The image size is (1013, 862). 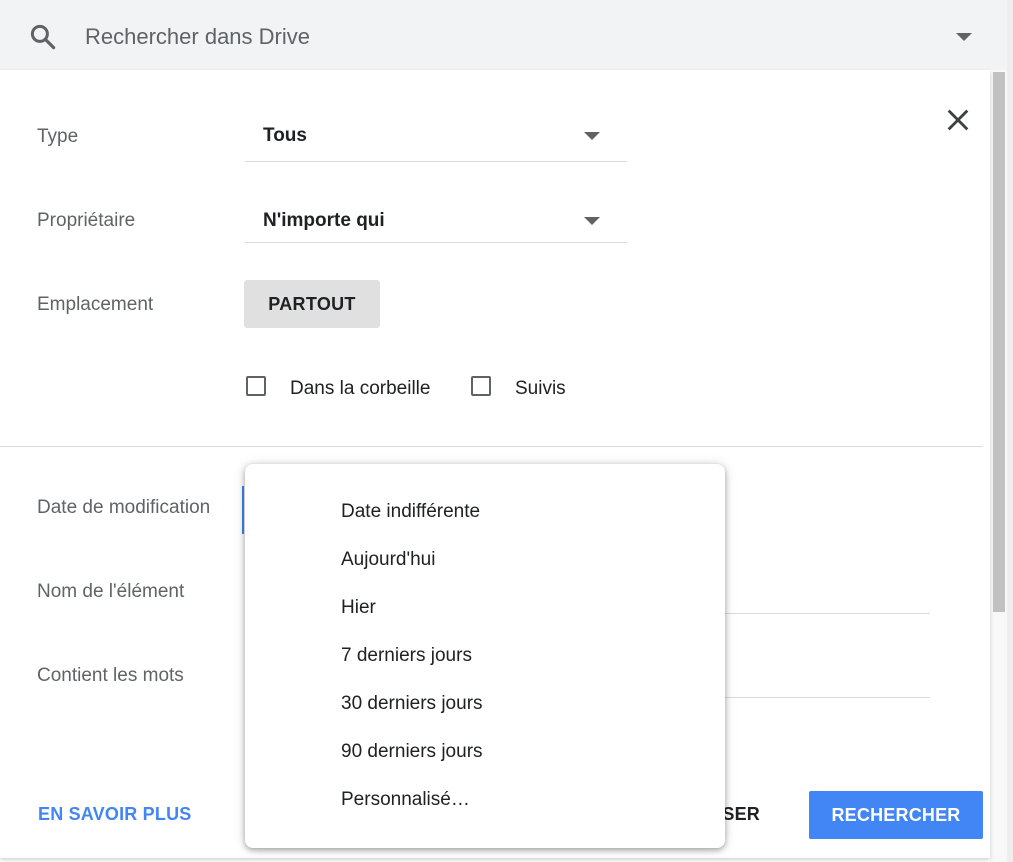 I want to click on starred-checkbox-label: Suivis, so click(x=540, y=389).